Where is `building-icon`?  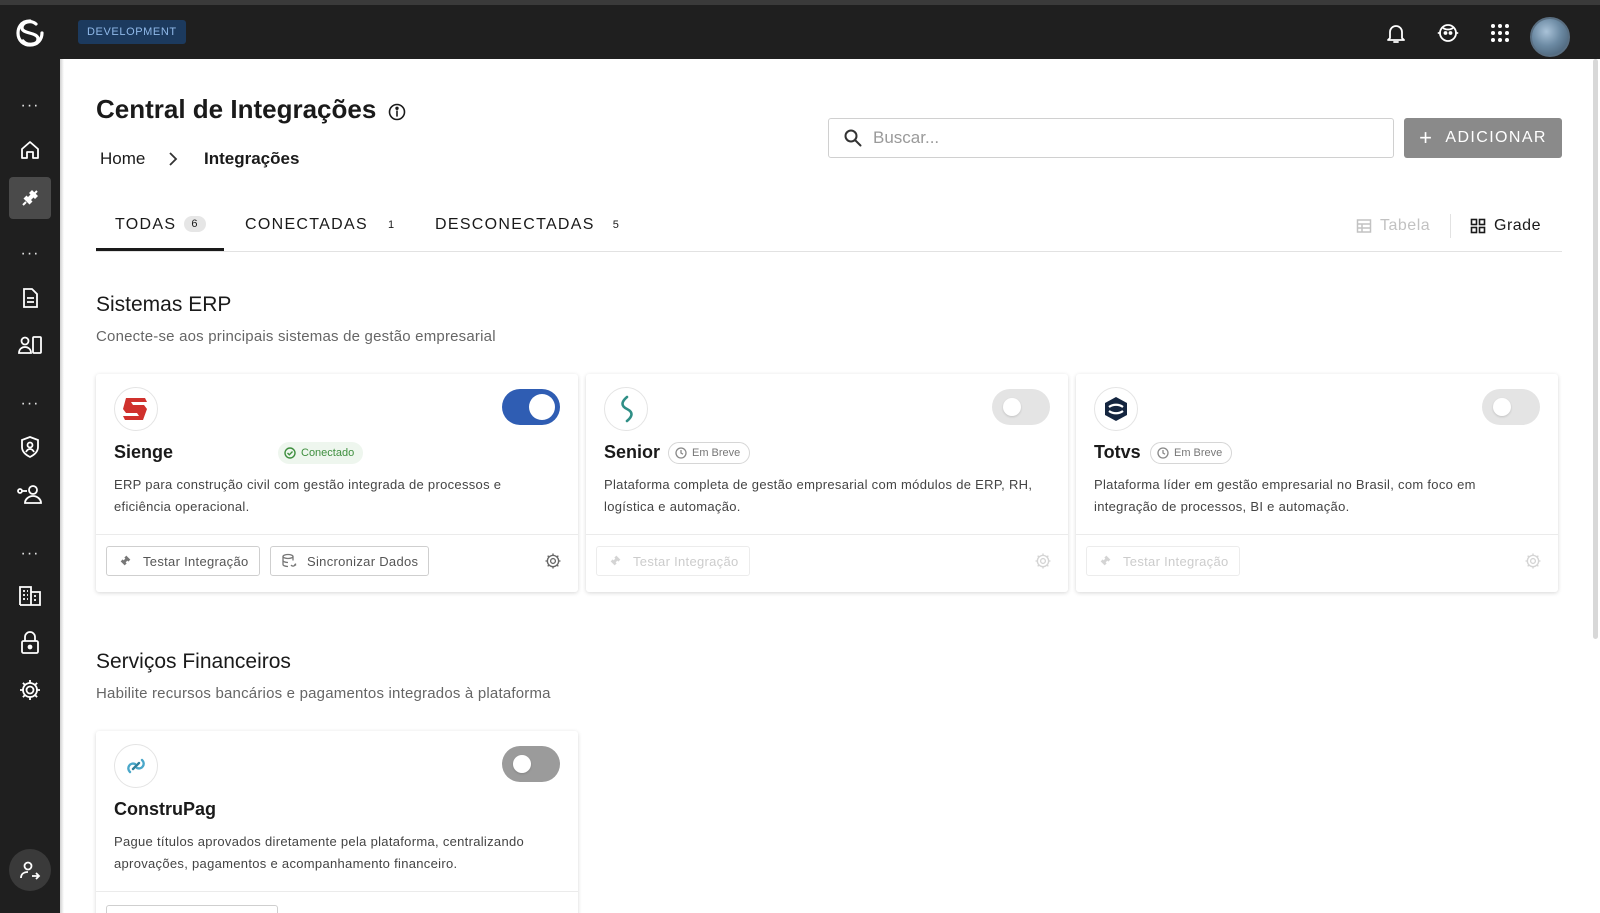 building-icon is located at coordinates (30, 596).